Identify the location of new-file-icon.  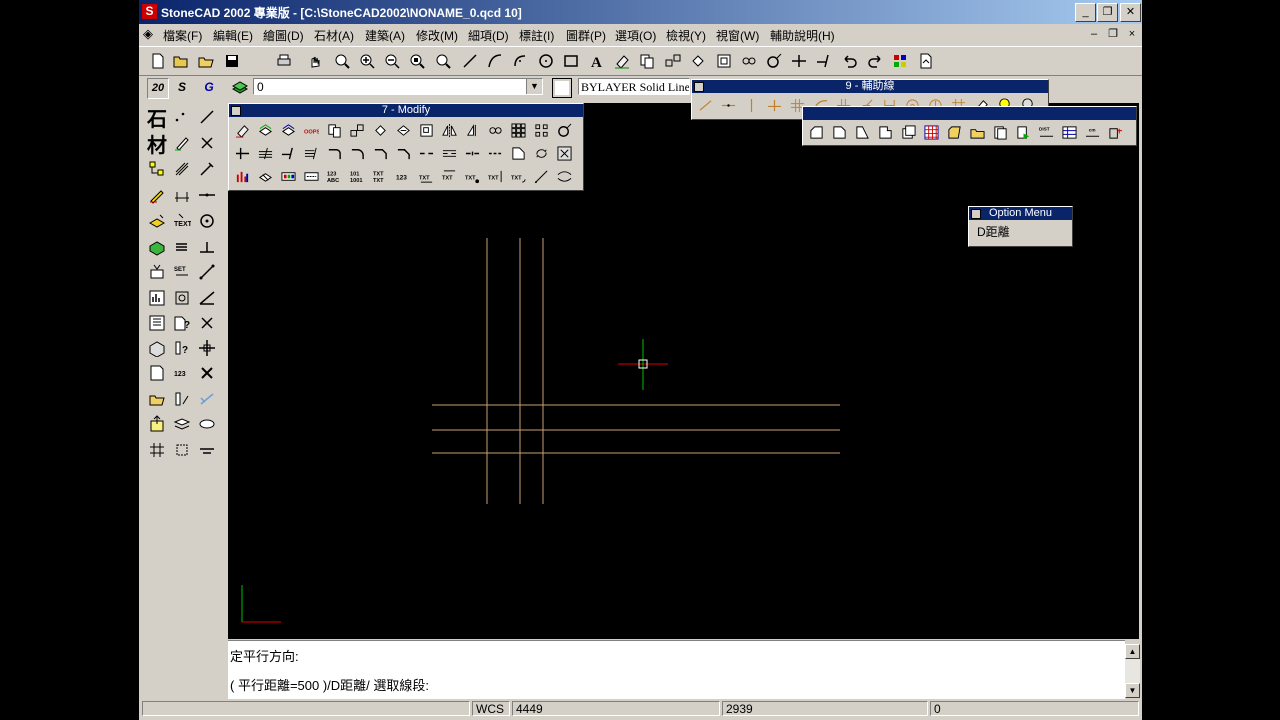
(158, 61).